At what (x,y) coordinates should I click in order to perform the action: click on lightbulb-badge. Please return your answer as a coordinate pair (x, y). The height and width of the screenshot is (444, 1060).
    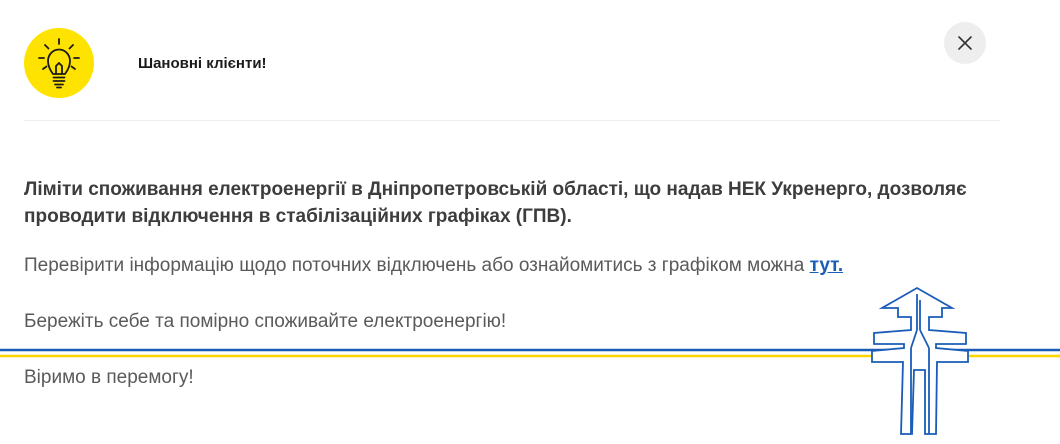
    Looking at the image, I should click on (59, 63).